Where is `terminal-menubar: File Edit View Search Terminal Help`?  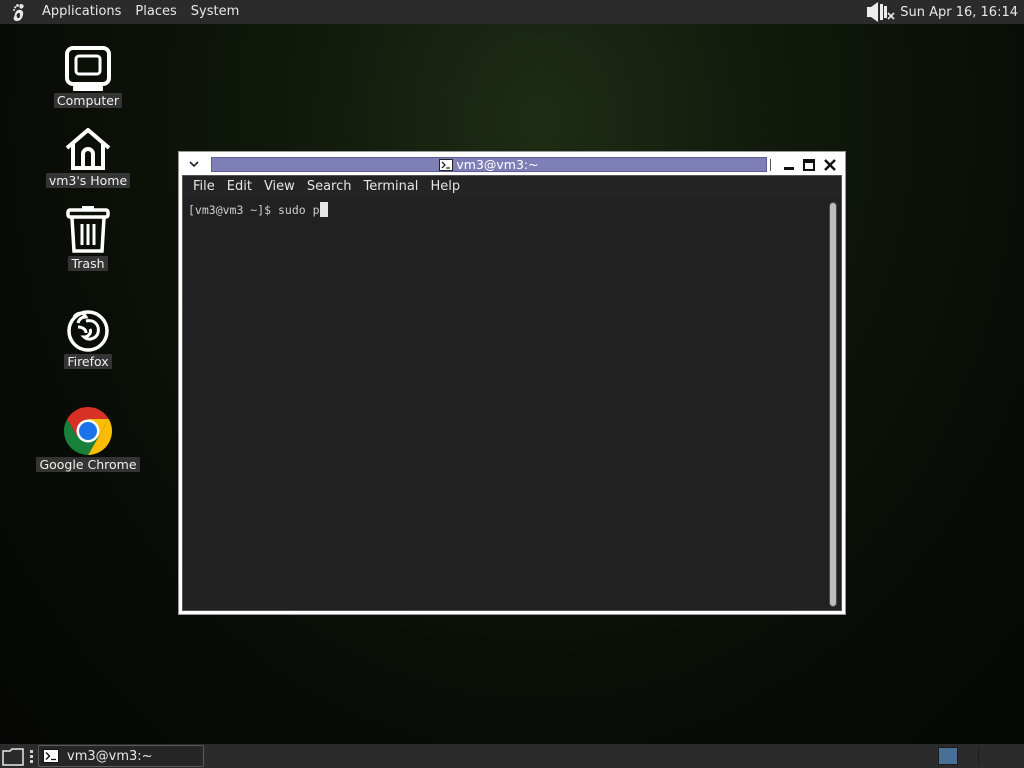 terminal-menubar: File Edit View Search Terminal Help is located at coordinates (512, 187).